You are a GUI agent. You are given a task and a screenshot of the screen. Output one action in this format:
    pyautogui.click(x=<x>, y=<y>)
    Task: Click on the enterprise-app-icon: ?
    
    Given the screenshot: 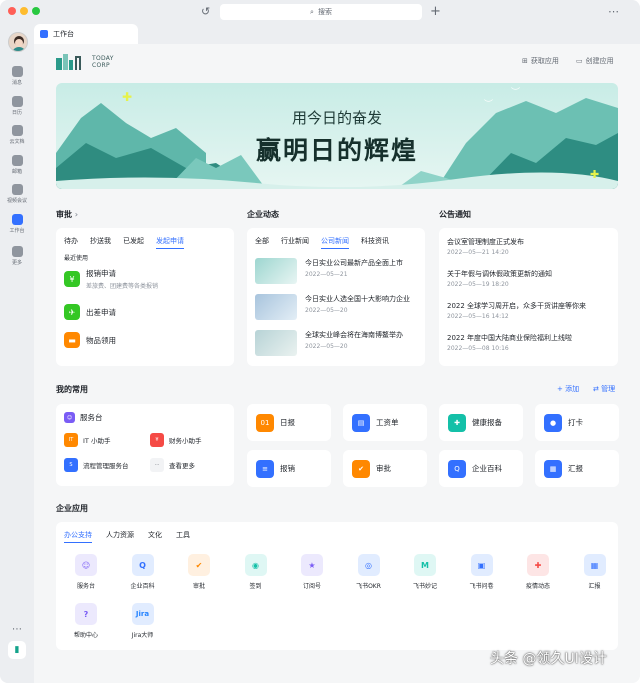 What is the action you would take?
    pyautogui.click(x=86, y=614)
    